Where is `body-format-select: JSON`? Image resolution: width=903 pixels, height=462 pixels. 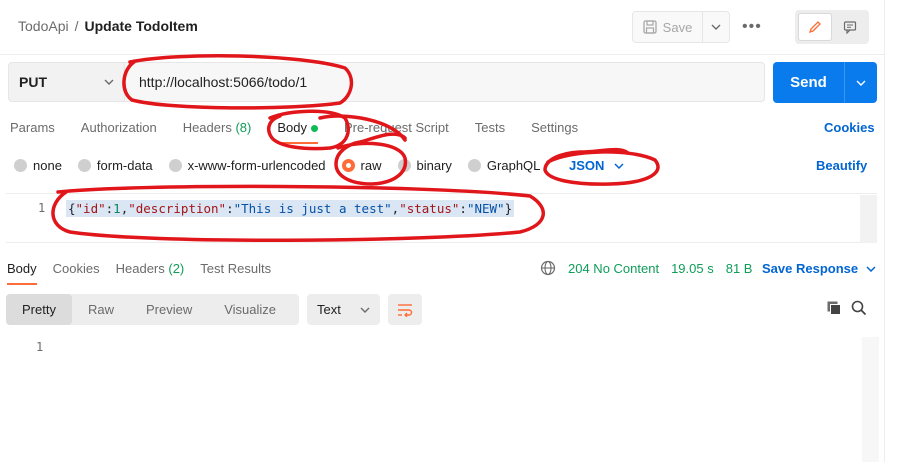 body-format-select: JSON is located at coordinates (596, 165).